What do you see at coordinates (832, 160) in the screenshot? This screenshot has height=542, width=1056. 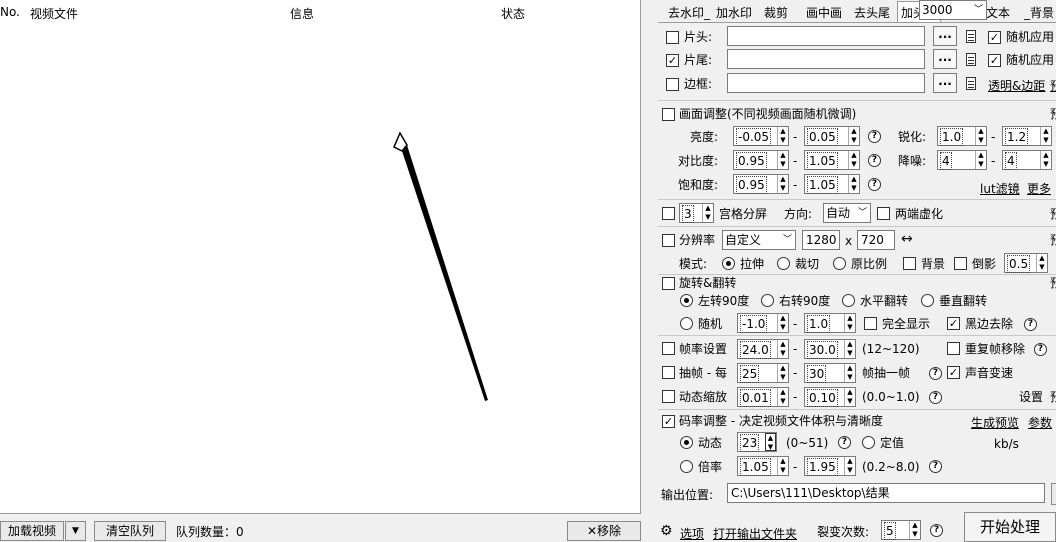 I see `contrast-max-spinner: 1.05 ▲ ▼` at bounding box center [832, 160].